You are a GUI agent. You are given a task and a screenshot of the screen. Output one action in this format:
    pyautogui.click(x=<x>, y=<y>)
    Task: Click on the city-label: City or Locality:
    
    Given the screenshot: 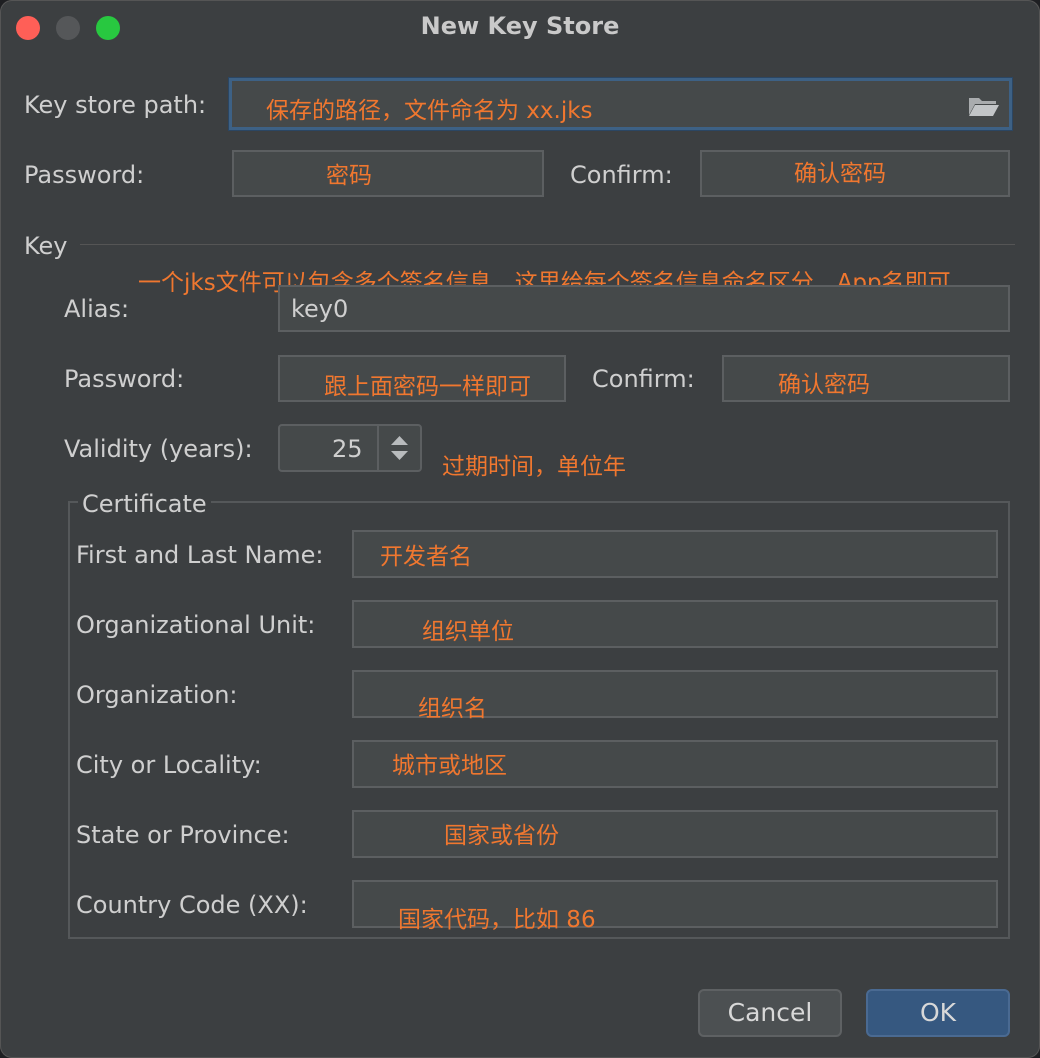 What is the action you would take?
    pyautogui.click(x=169, y=765)
    